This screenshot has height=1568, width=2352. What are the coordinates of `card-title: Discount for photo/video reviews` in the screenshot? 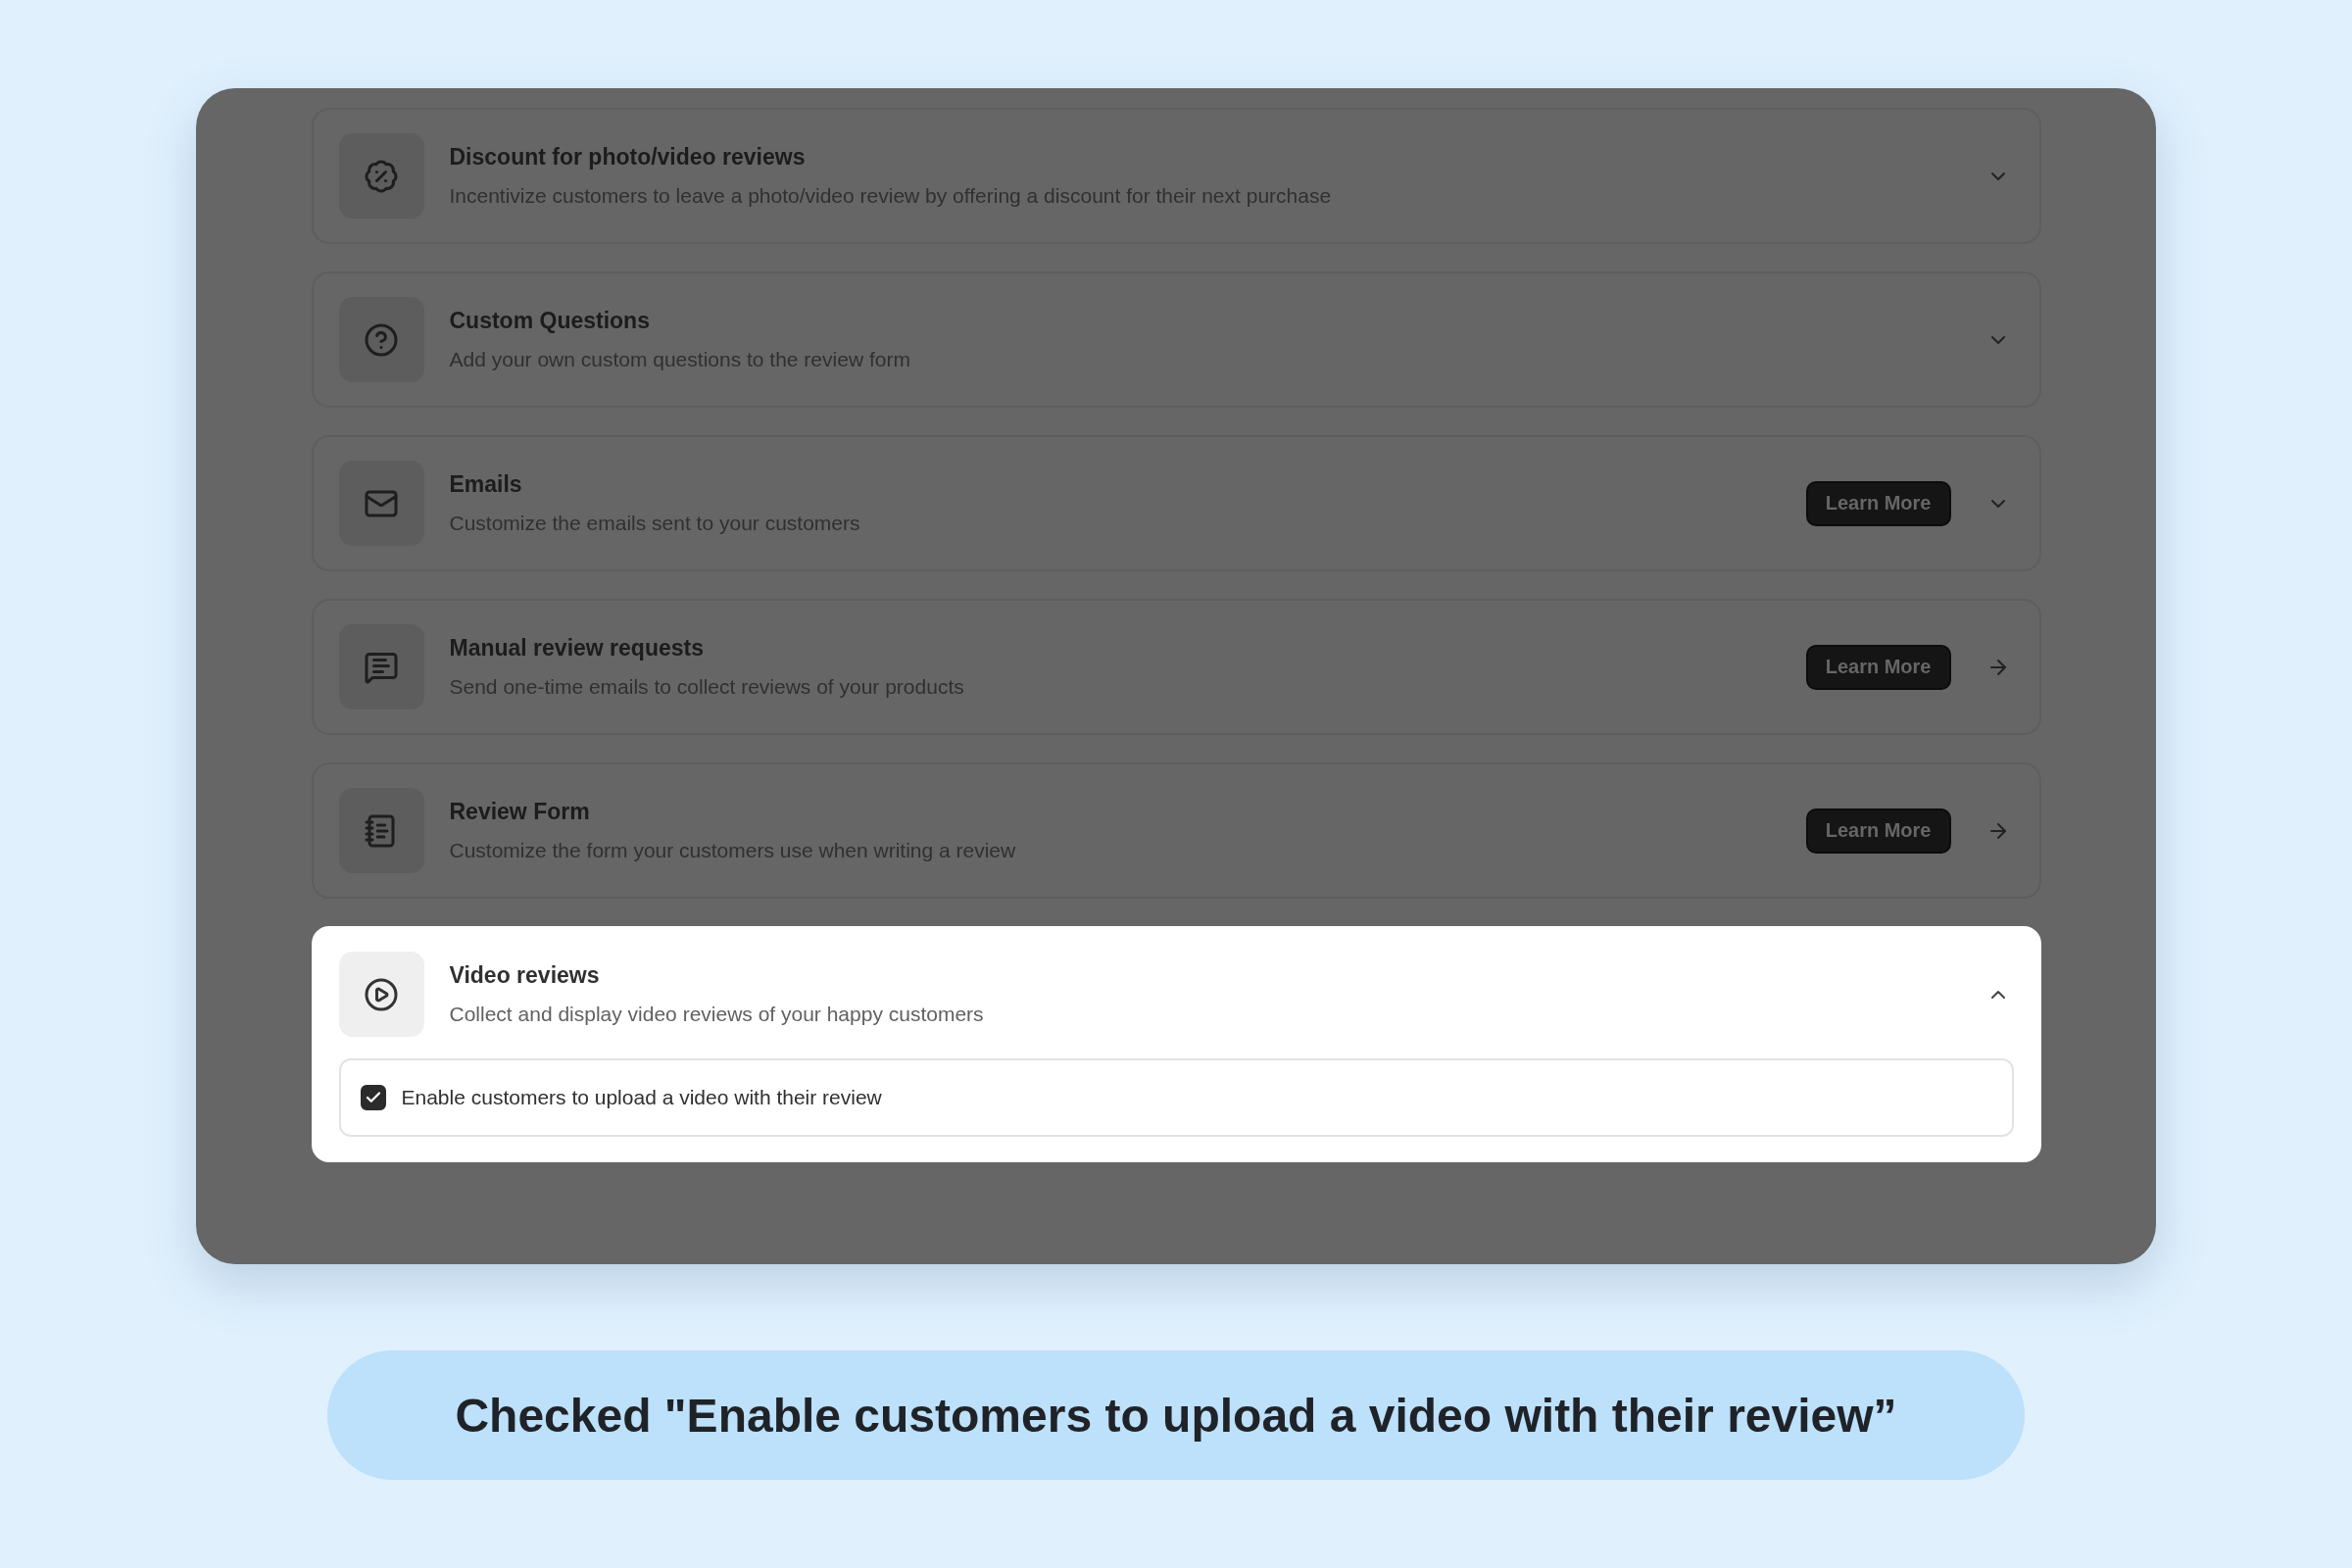 It's located at (628, 157).